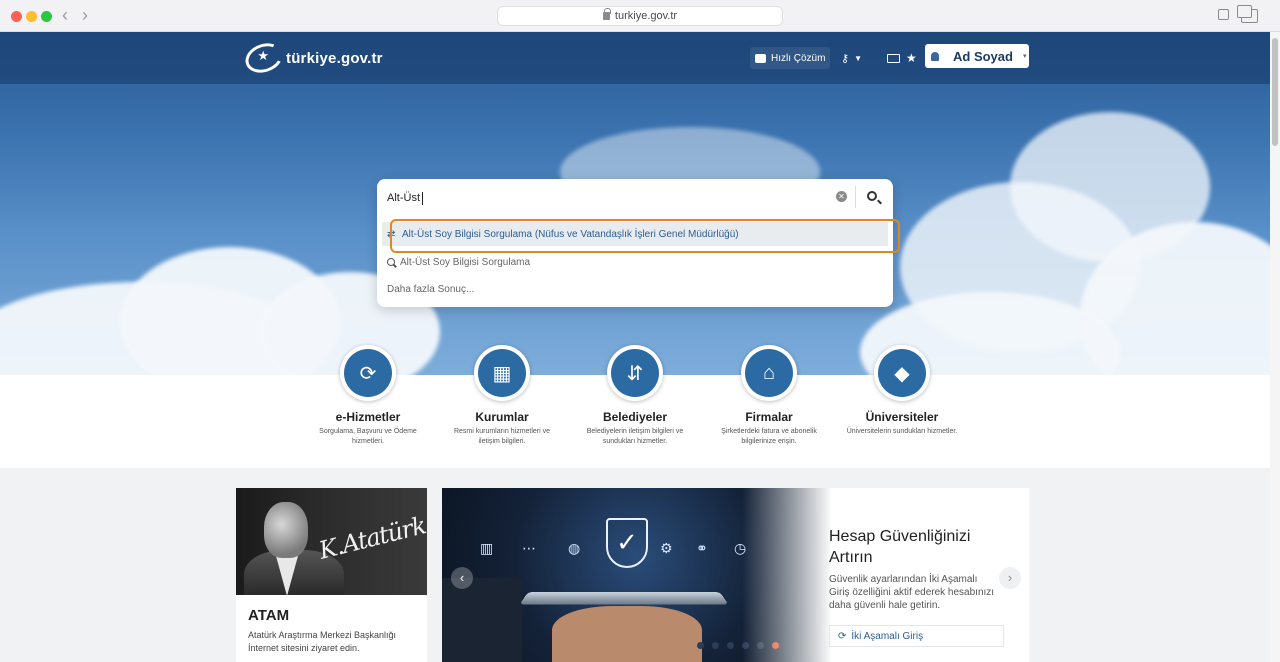  I want to click on search-input-value: Alt-Üst, so click(403, 198).